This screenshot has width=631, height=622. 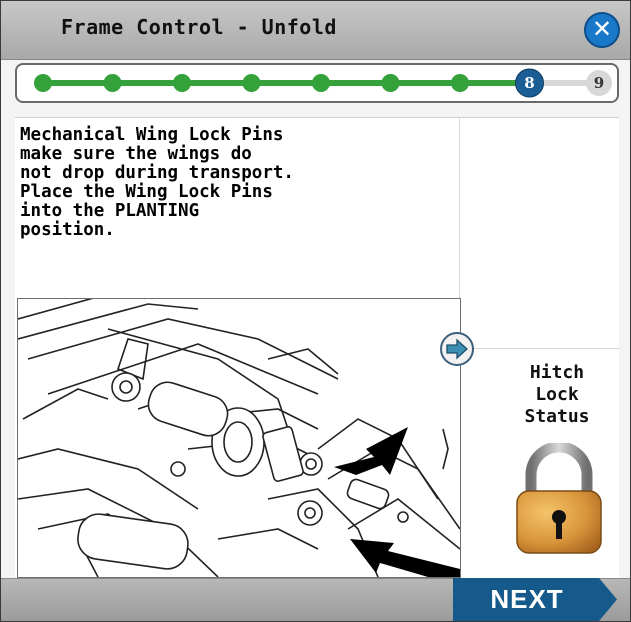 I want to click on hitch-lock-status-label: Hitch Lock Status, so click(x=557, y=394).